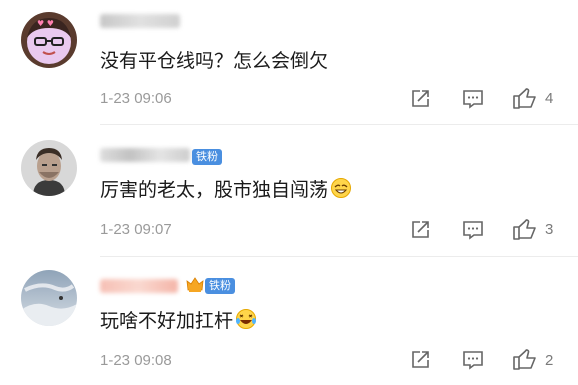 The width and height of the screenshot is (578, 385). I want to click on comment-time: 1-23 09:07, so click(136, 229).